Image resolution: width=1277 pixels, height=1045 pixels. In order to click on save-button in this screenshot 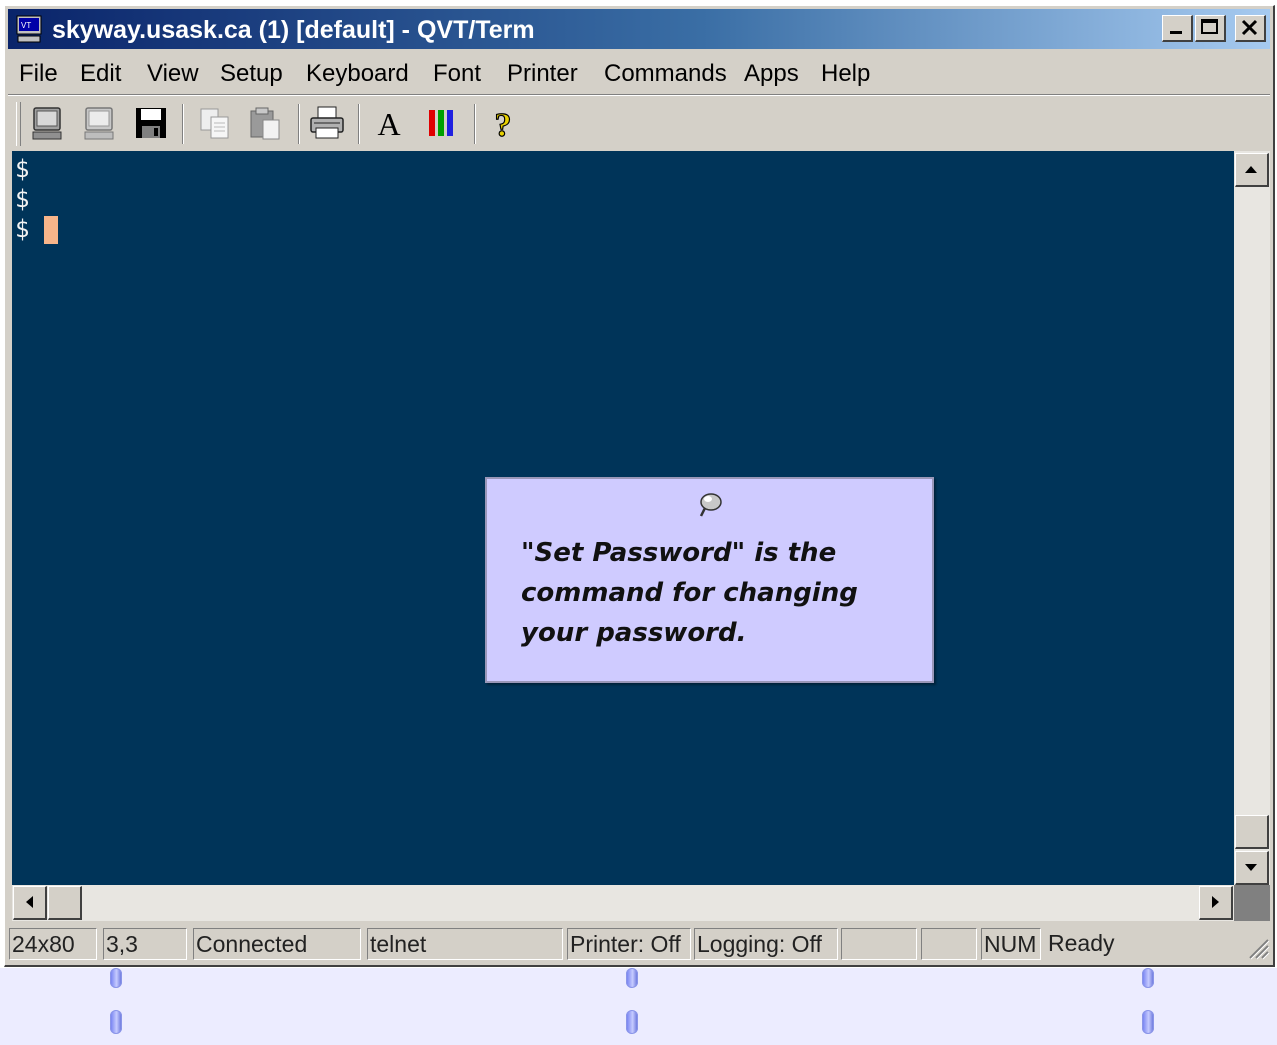, I will do `click(151, 123)`.